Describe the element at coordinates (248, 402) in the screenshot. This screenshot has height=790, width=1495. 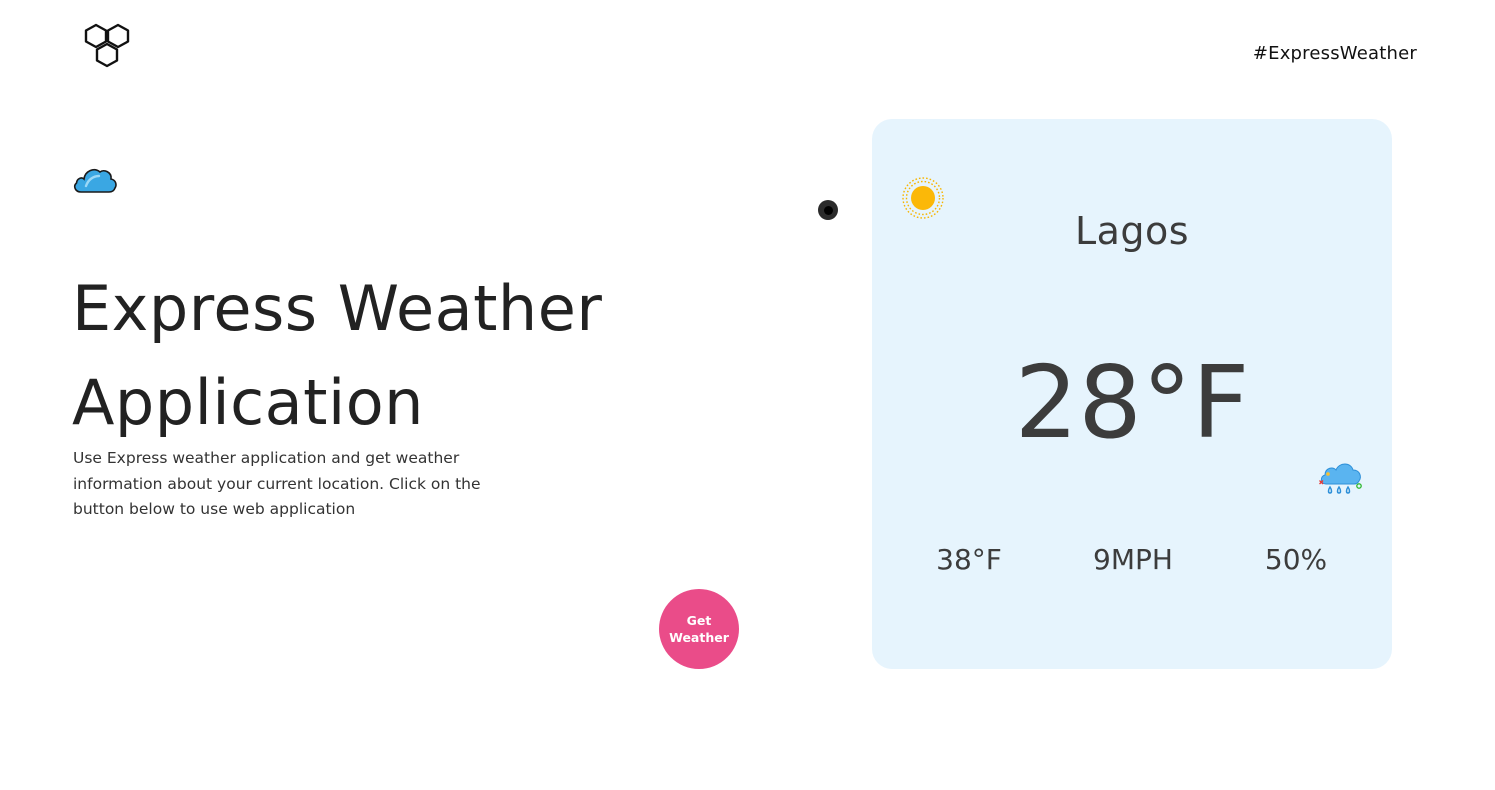
I see `title-line-2: Application` at that location.